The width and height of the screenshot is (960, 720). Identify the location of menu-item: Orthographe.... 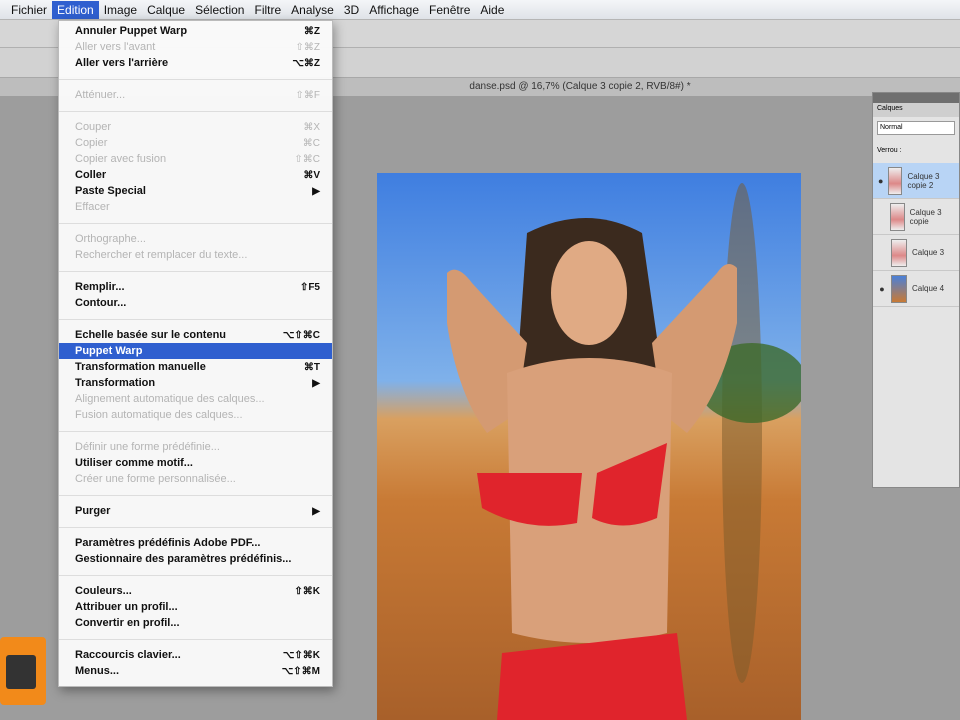
(195, 239).